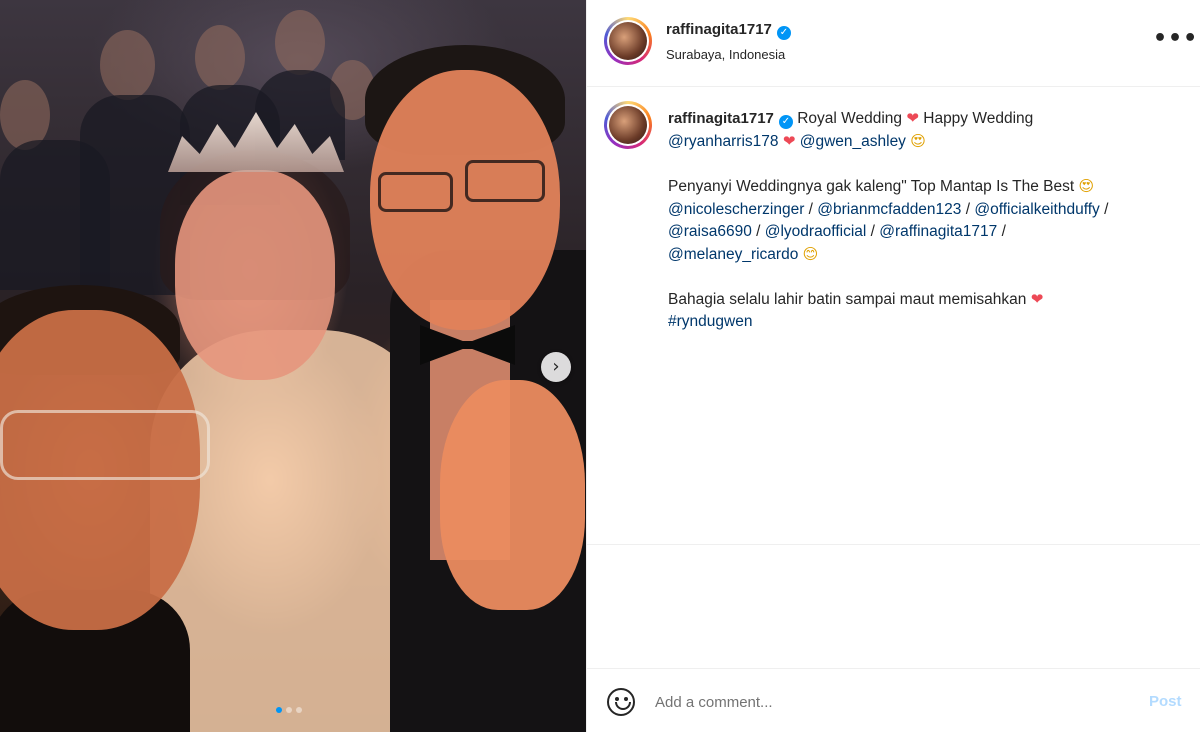 This screenshot has height=732, width=1200. What do you see at coordinates (255, 275) in the screenshot?
I see `bride-face` at bounding box center [255, 275].